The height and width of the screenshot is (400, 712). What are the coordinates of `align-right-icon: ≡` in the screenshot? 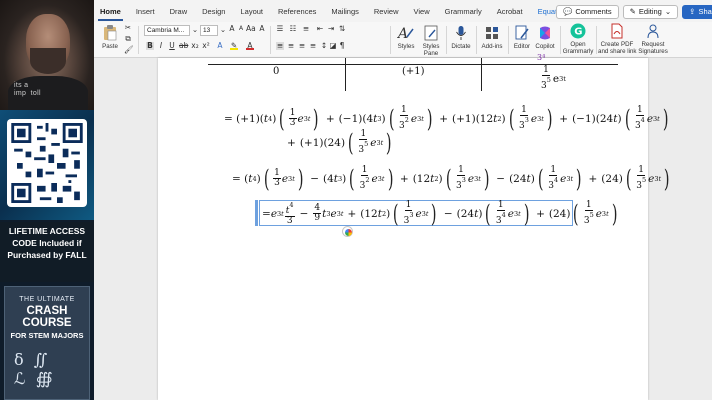 It's located at (302, 46).